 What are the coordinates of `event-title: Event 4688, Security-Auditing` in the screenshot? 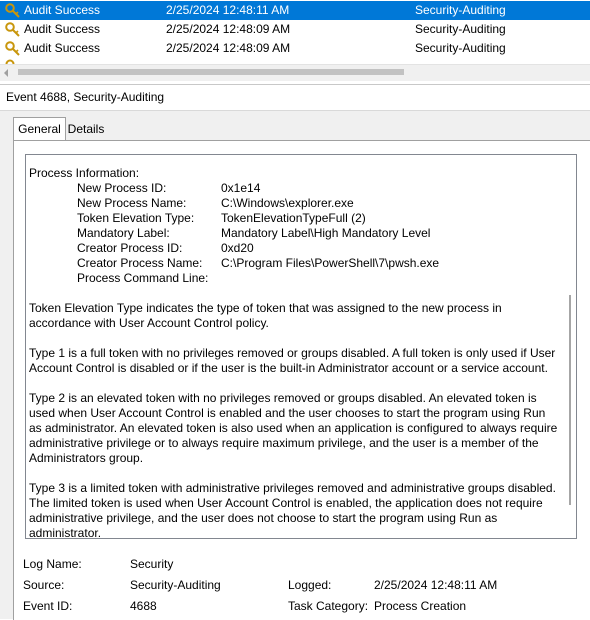 It's located at (85, 97).